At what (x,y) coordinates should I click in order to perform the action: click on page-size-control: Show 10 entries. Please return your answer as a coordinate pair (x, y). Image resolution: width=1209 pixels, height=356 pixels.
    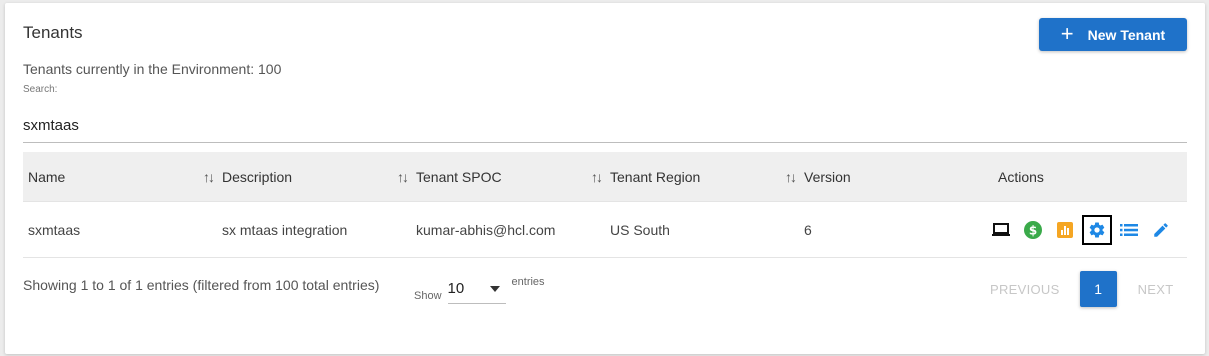
    Looking at the image, I should click on (479, 289).